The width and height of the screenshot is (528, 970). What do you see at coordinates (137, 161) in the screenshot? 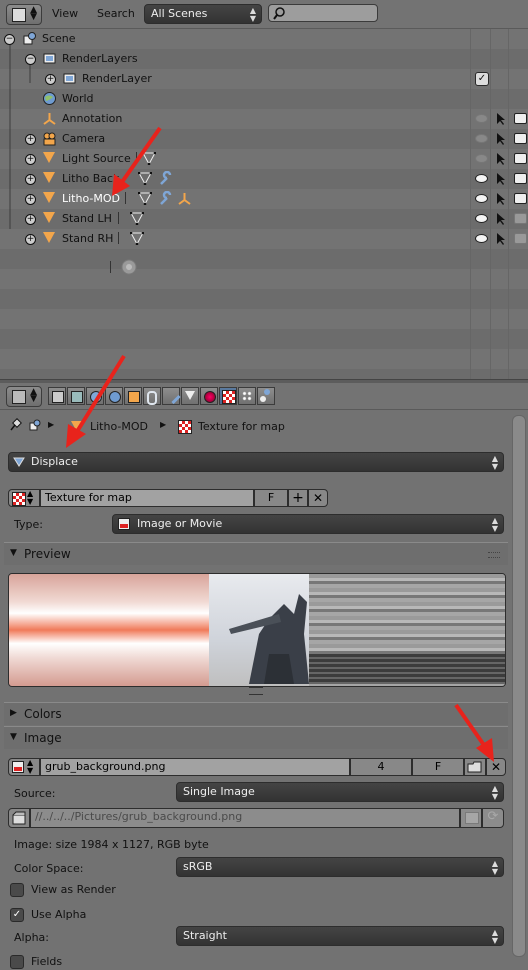
I see `arrow-to-litho-mod` at bounding box center [137, 161].